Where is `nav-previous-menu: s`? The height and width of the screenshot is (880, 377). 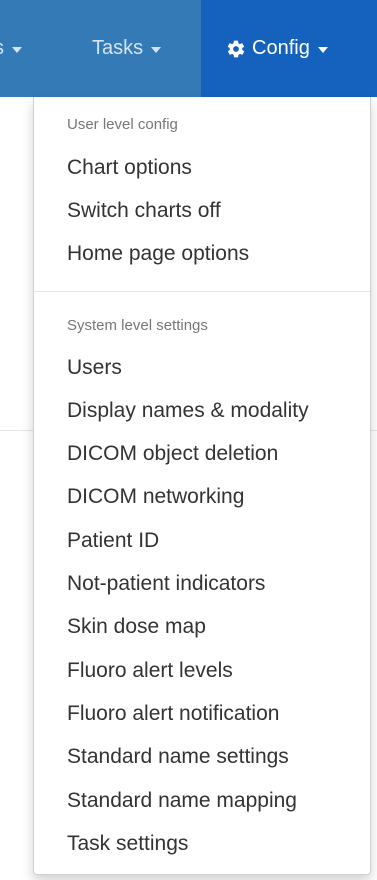 nav-previous-menu: s is located at coordinates (11, 48).